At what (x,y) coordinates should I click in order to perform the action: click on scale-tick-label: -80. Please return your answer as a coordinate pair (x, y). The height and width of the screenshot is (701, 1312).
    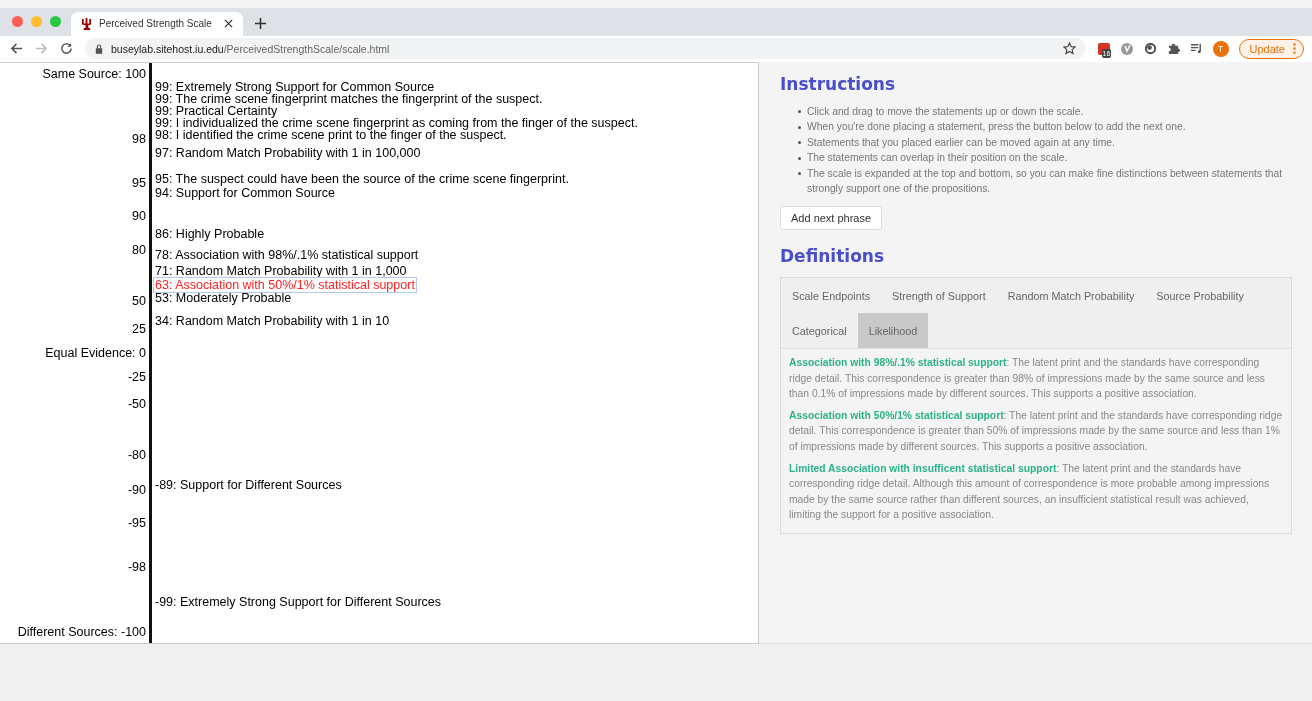
    Looking at the image, I should click on (136, 454).